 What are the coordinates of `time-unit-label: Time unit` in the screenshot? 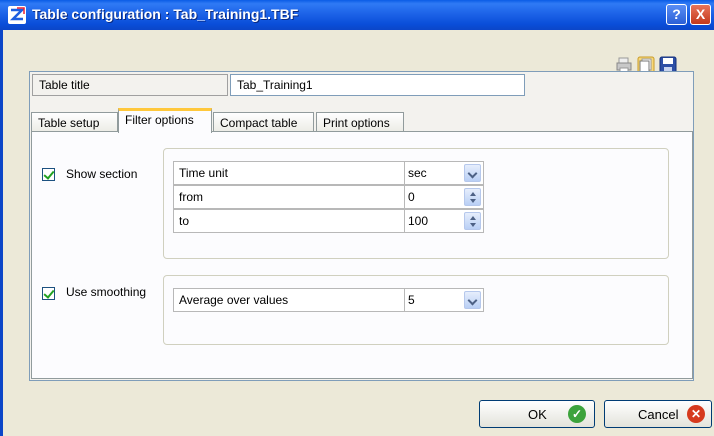 It's located at (289, 173).